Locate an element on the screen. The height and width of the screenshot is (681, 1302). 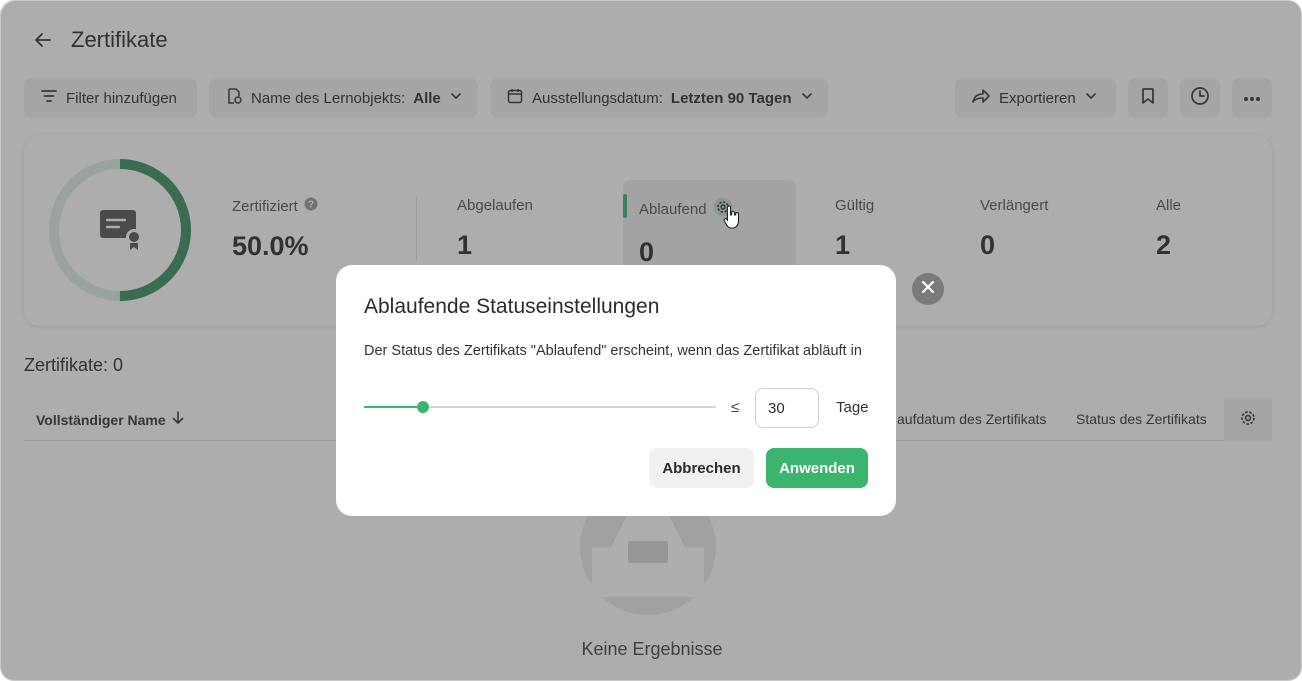
less-or-equal-sign: ≤ is located at coordinates (735, 407).